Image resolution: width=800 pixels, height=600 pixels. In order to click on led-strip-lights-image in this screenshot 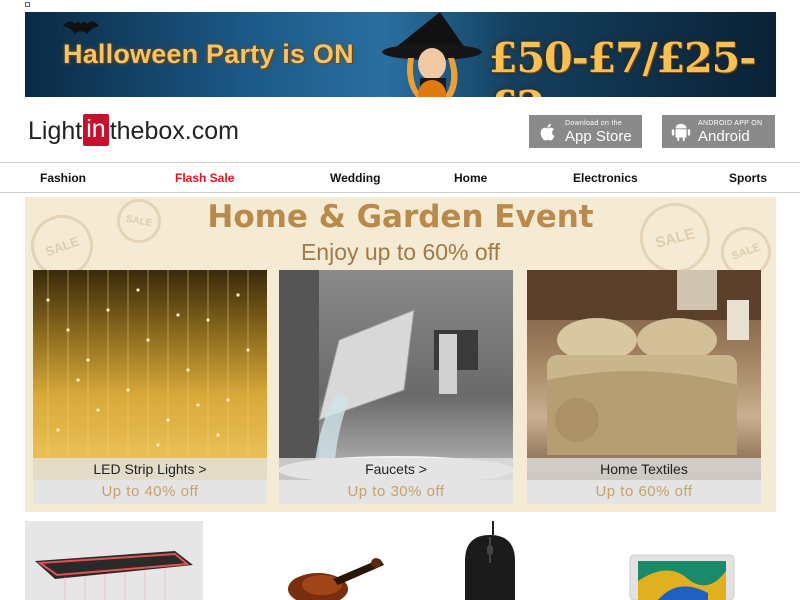, I will do `click(150, 375)`.